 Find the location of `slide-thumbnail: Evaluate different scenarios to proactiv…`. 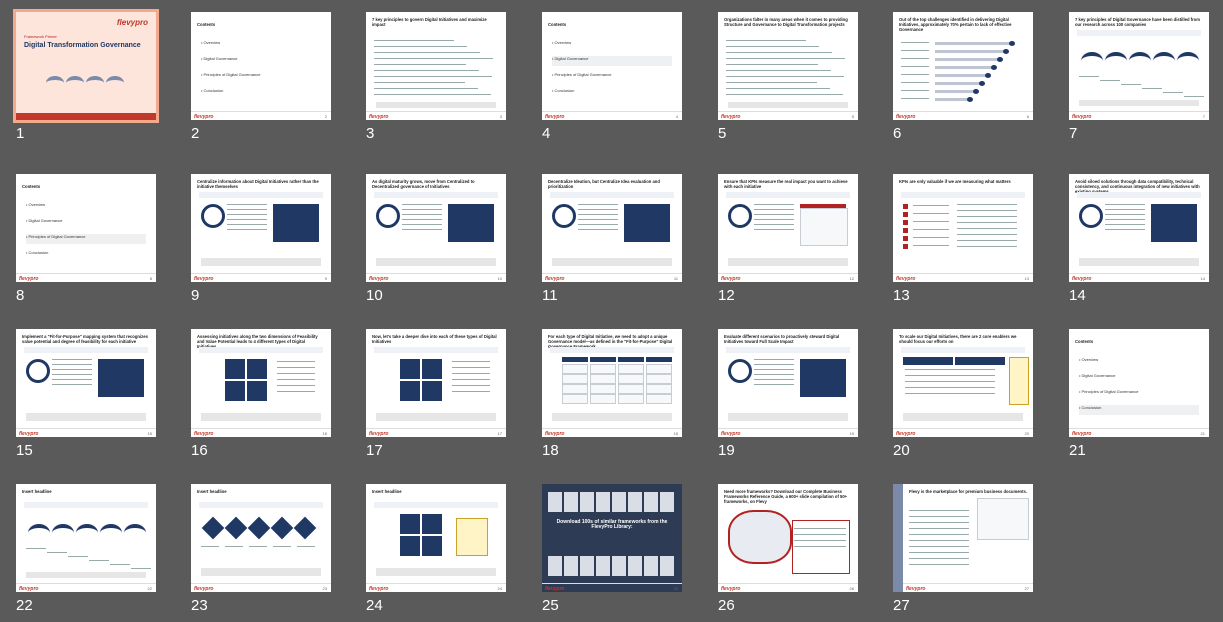

slide-thumbnail: Evaluate different scenarios to proactiv… is located at coordinates (788, 383).